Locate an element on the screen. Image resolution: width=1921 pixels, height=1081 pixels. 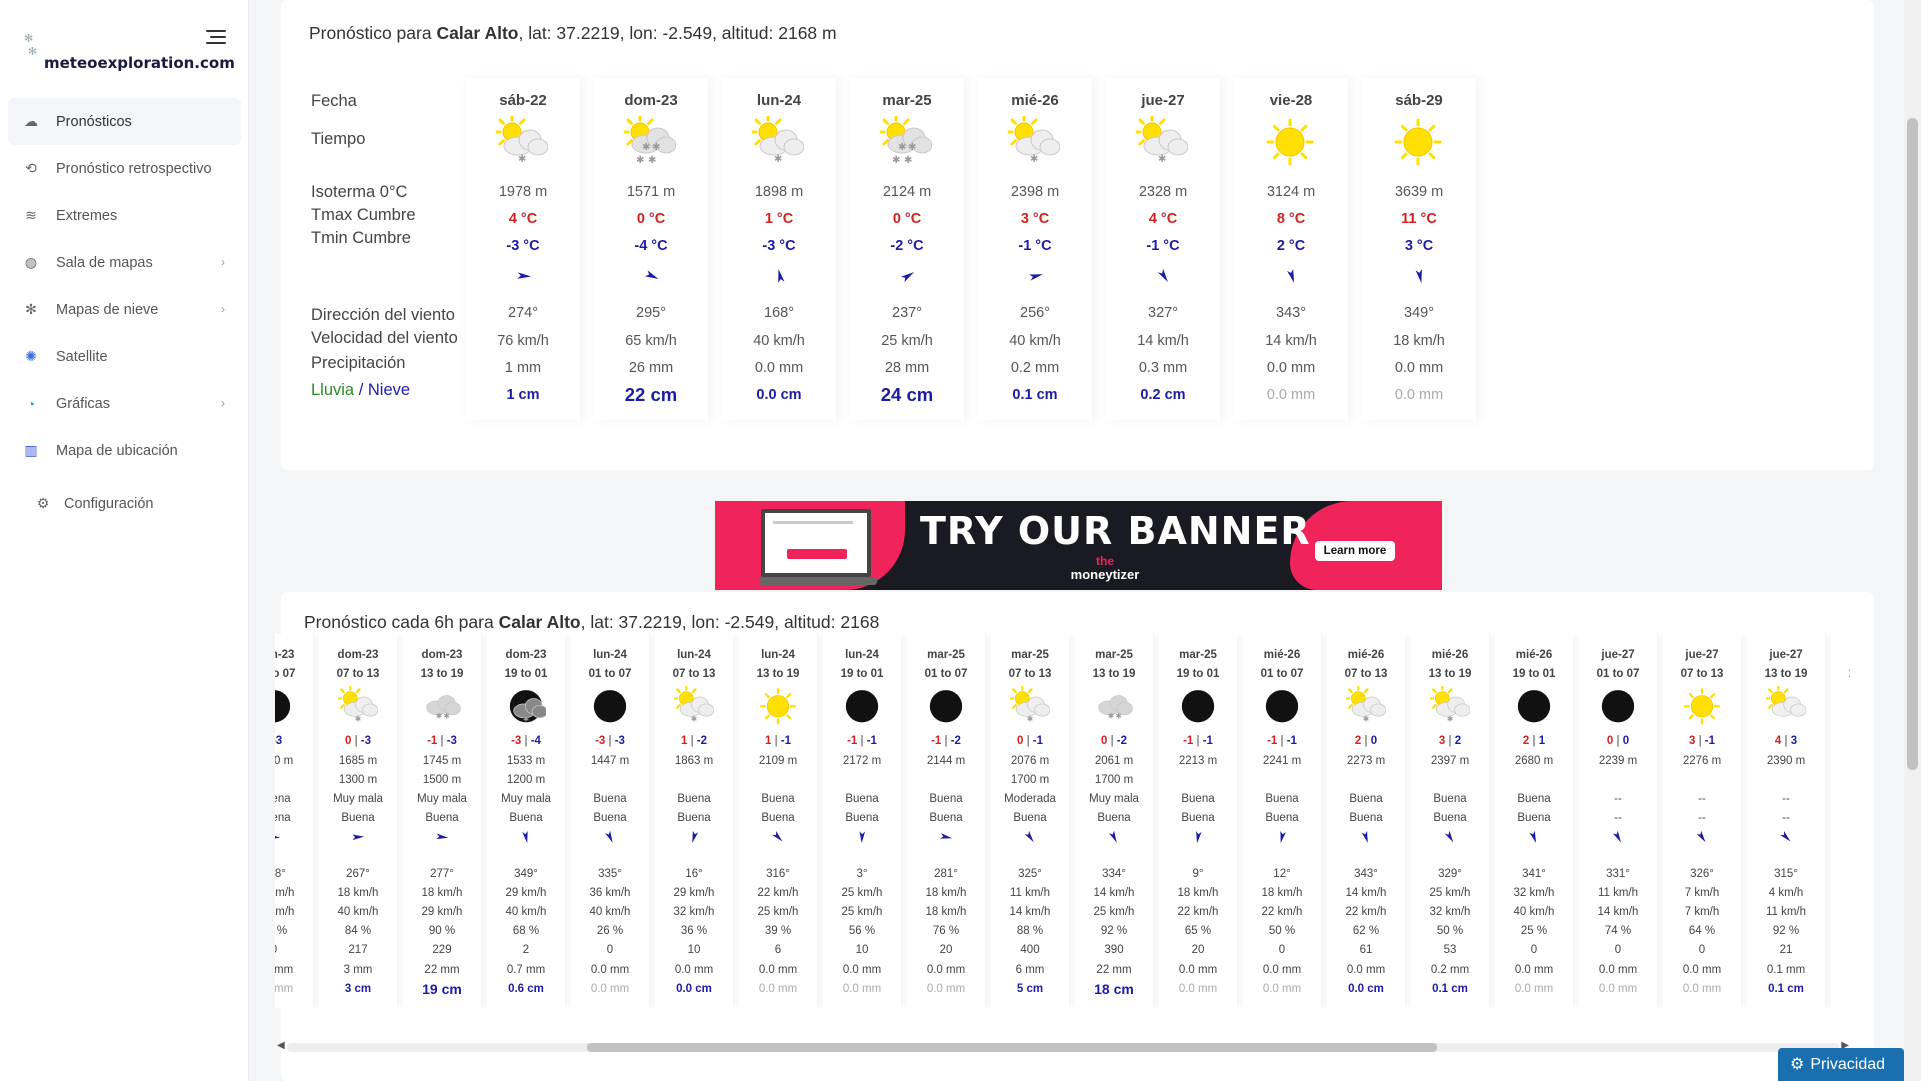
horizontal-scrollbar: ◀ ▶ is located at coordinates (1063, 1047).